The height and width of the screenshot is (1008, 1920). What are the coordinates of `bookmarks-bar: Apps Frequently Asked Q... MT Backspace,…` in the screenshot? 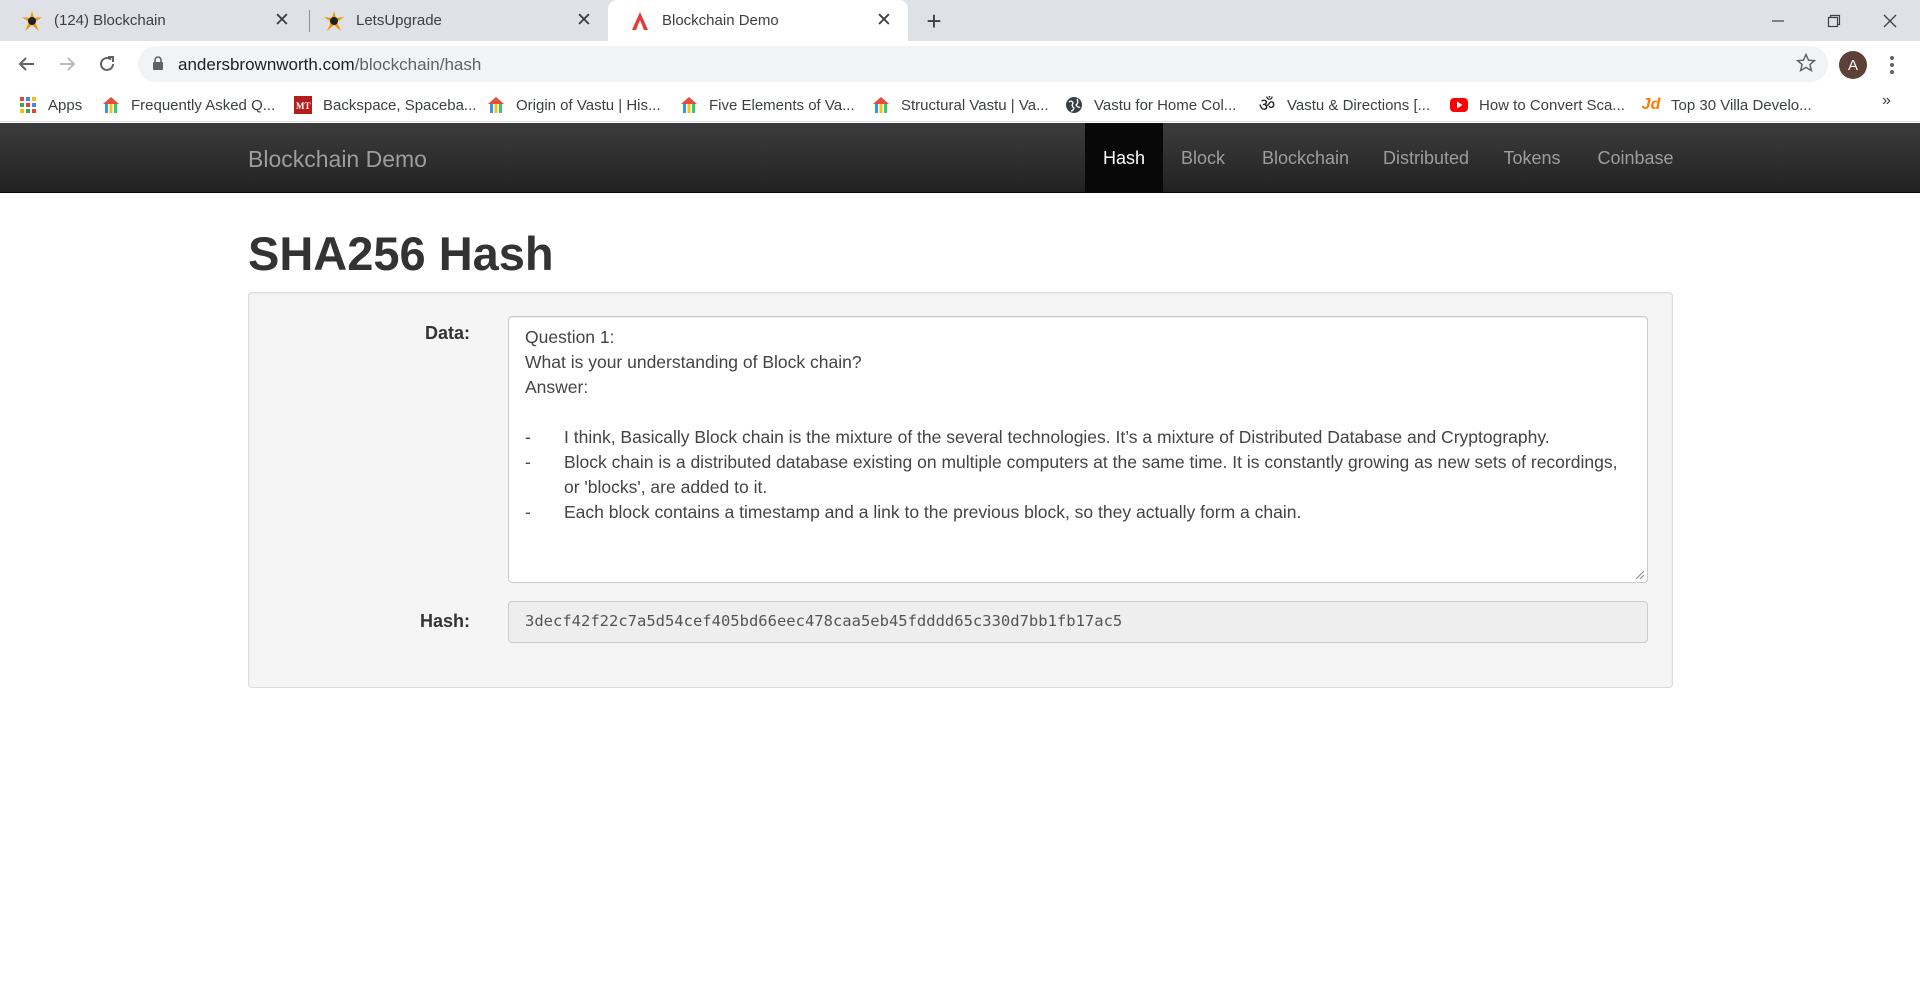 It's located at (960, 104).